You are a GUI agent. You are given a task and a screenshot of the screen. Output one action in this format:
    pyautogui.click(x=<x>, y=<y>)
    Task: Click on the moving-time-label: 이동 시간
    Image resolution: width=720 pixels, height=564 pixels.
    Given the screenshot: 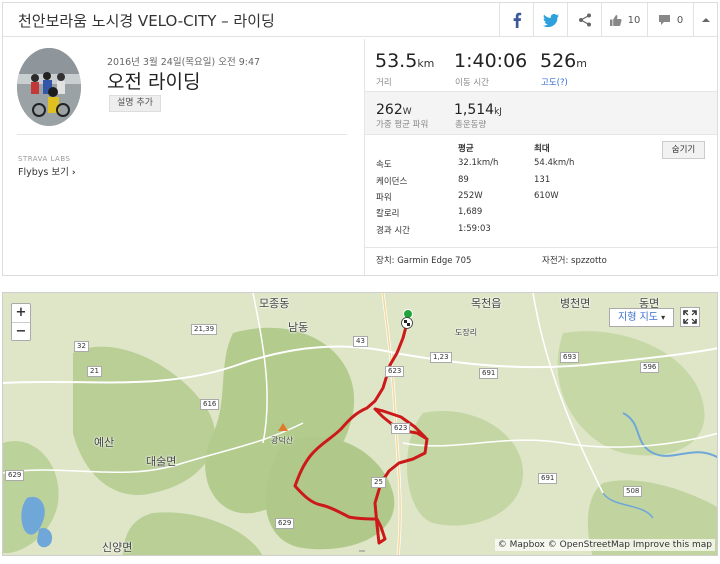 What is the action you would take?
    pyautogui.click(x=472, y=83)
    